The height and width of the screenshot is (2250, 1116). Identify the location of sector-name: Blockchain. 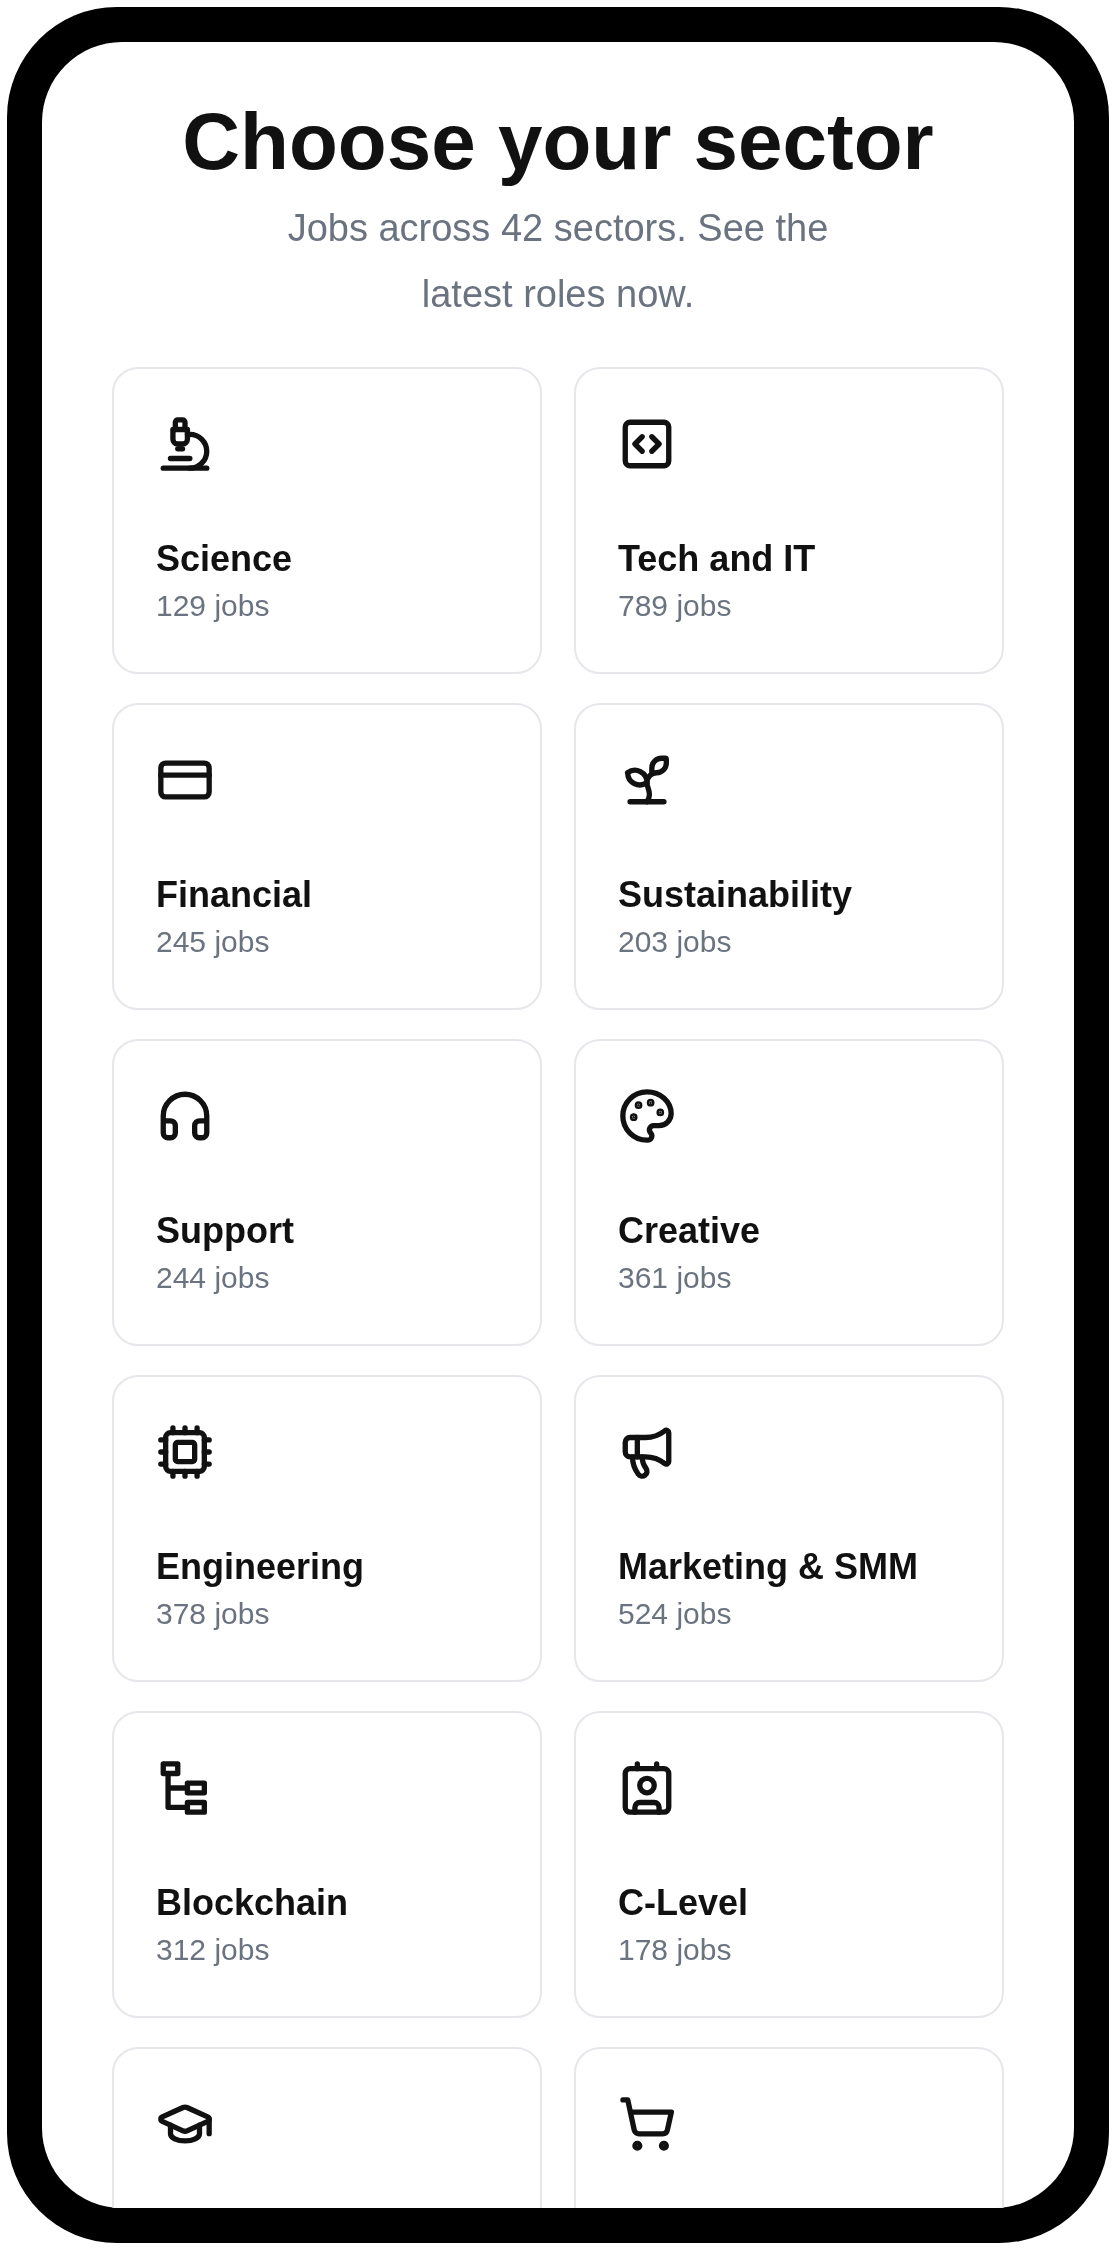
(253, 1903).